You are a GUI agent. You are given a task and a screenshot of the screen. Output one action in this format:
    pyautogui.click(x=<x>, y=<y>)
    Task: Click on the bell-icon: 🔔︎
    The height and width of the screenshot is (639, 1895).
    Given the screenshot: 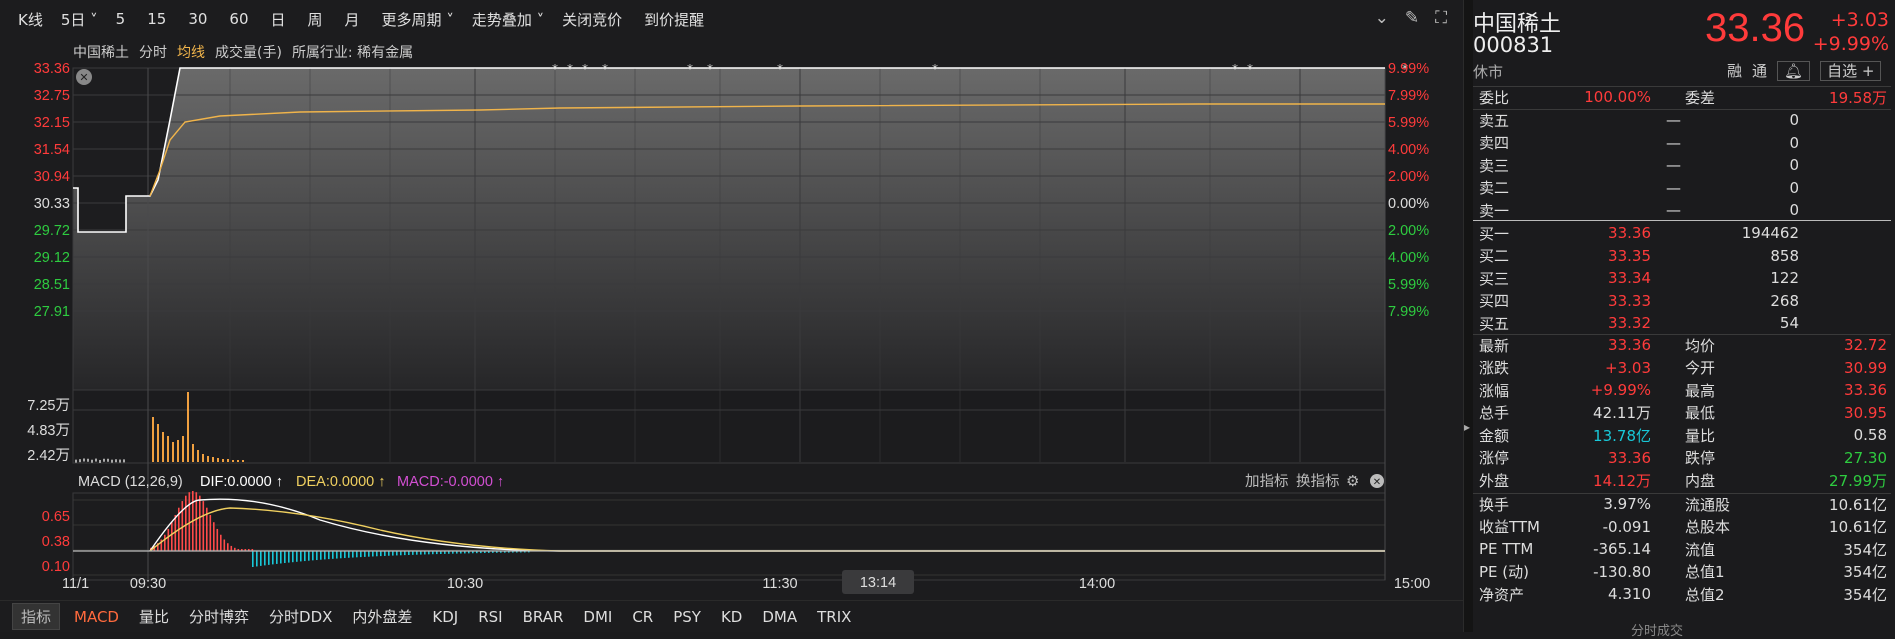 What is the action you would take?
    pyautogui.click(x=1793, y=71)
    